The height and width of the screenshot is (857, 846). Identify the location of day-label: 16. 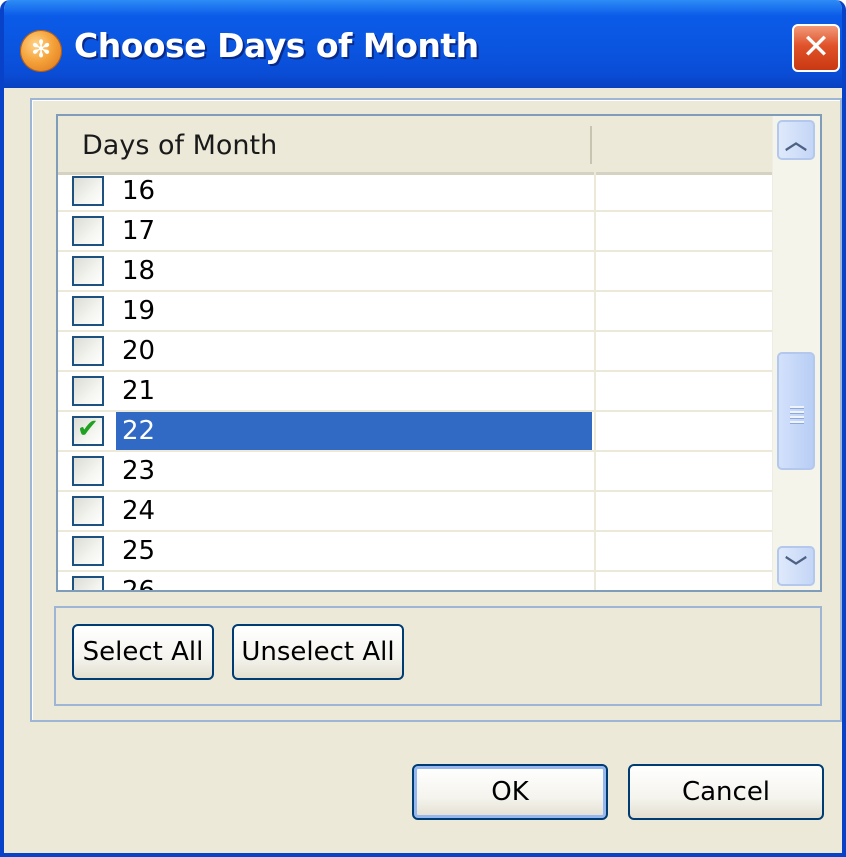
(354, 191).